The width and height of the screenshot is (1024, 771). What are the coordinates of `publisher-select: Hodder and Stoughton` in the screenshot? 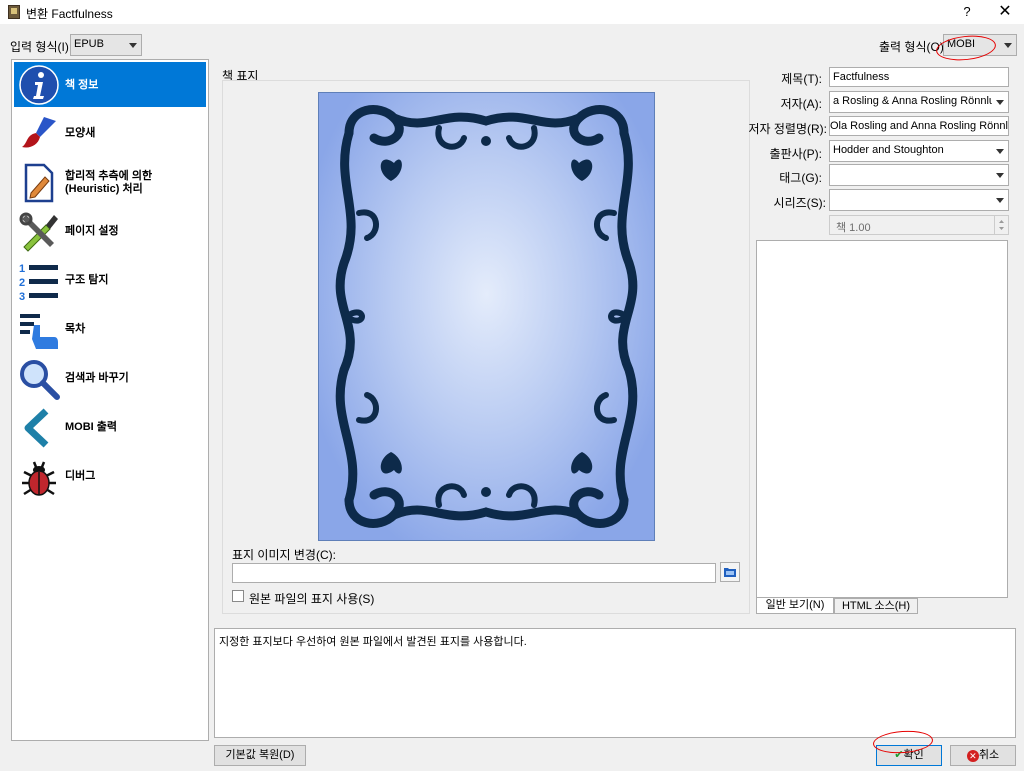 It's located at (919, 151).